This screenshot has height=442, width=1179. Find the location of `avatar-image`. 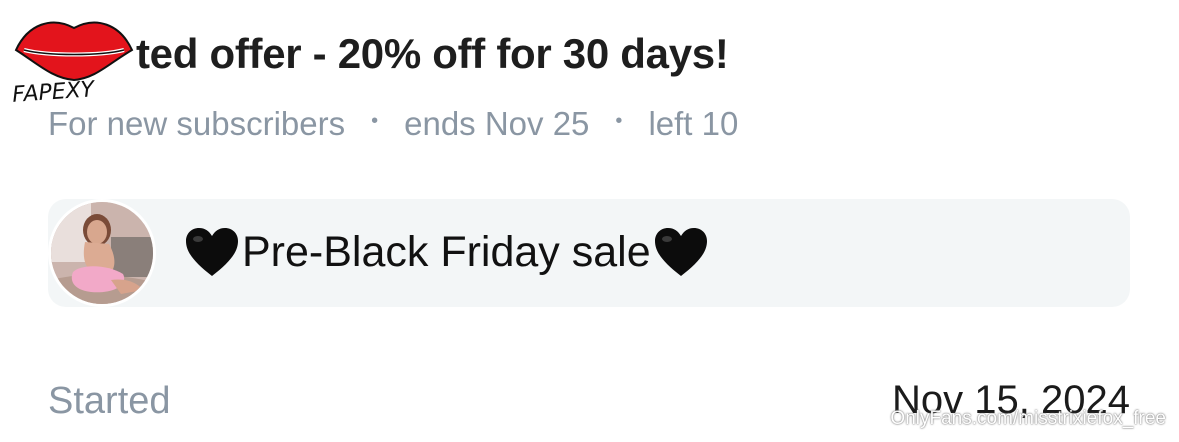

avatar-image is located at coordinates (102, 253).